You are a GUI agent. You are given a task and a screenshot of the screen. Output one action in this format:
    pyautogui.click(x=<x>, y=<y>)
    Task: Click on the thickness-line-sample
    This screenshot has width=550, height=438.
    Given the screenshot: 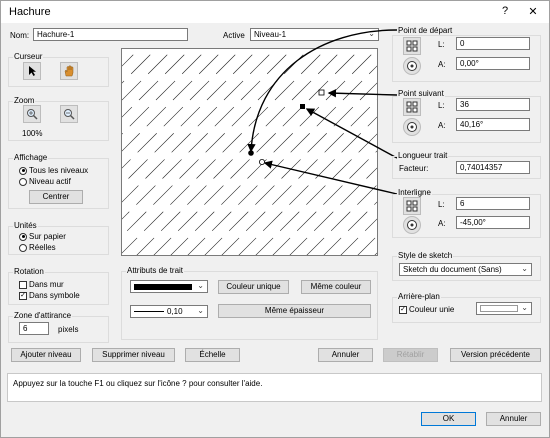 What is the action you would take?
    pyautogui.click(x=149, y=311)
    